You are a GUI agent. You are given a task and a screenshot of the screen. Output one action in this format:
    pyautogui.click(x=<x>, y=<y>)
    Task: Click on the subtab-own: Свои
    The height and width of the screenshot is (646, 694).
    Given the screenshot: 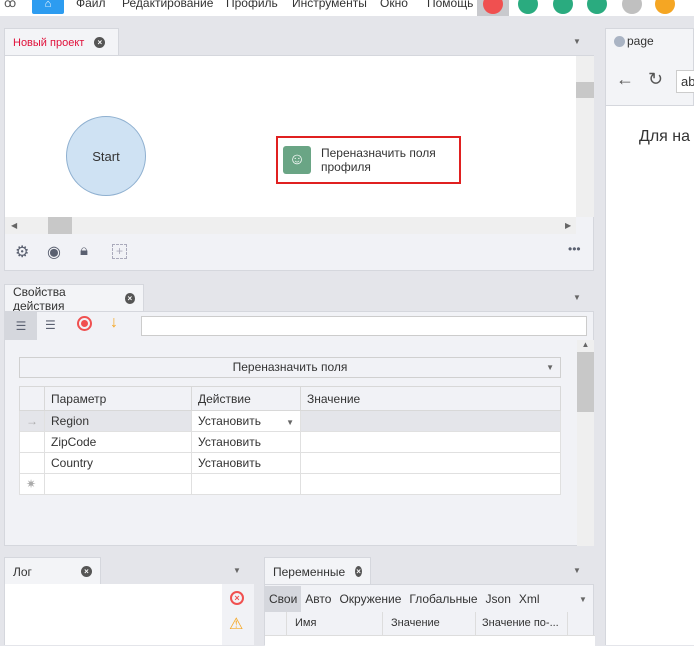 What is the action you would take?
    pyautogui.click(x=283, y=598)
    